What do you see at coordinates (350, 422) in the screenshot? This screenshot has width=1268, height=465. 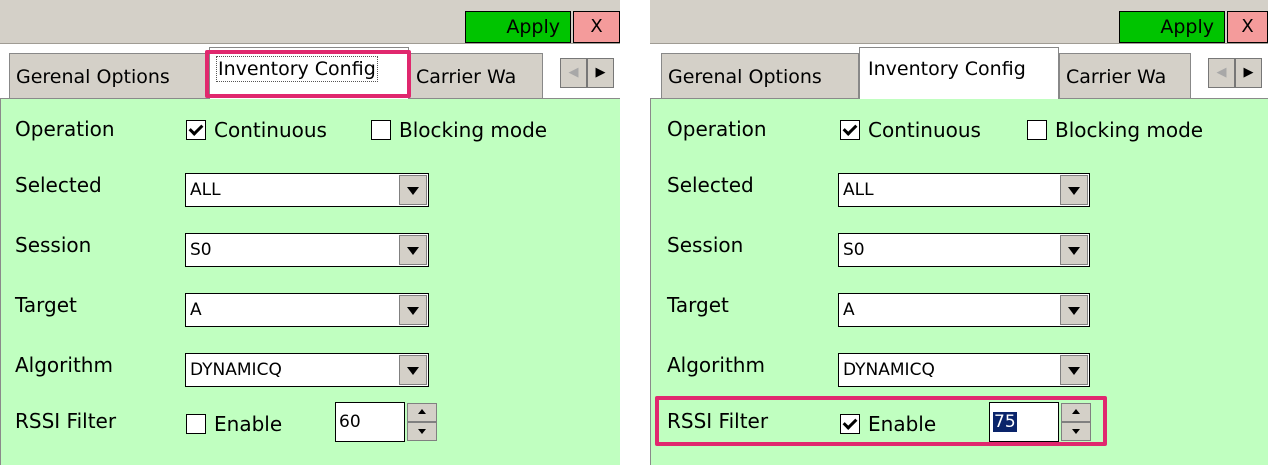 I see `rssi-threshold-value: 60` at bounding box center [350, 422].